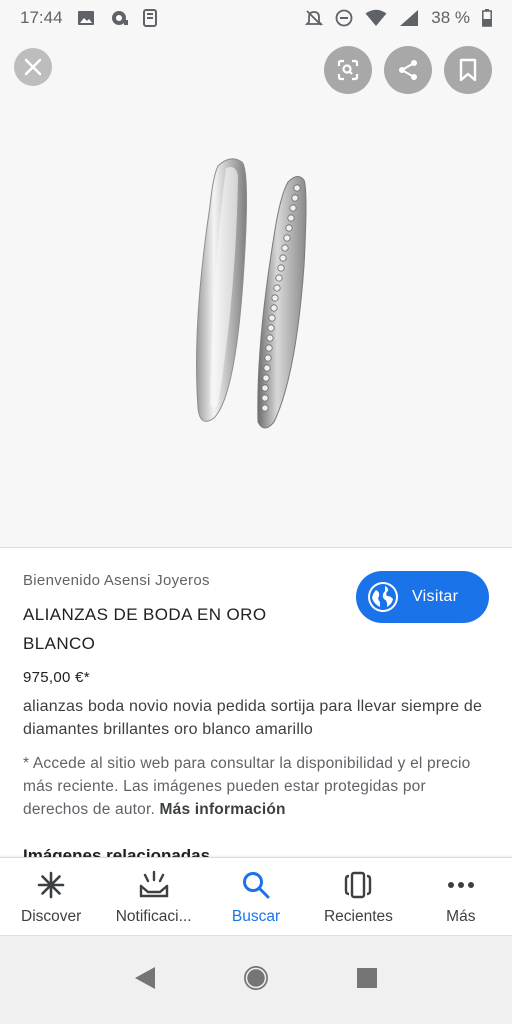  Describe the element at coordinates (119, 18) in the screenshot. I see `cast-notification-icon` at that location.